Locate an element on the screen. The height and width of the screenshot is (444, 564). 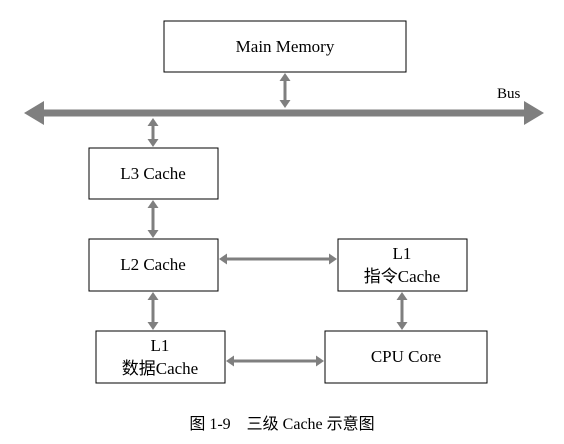
l3-cache-label: L3 Cache is located at coordinates (153, 173).